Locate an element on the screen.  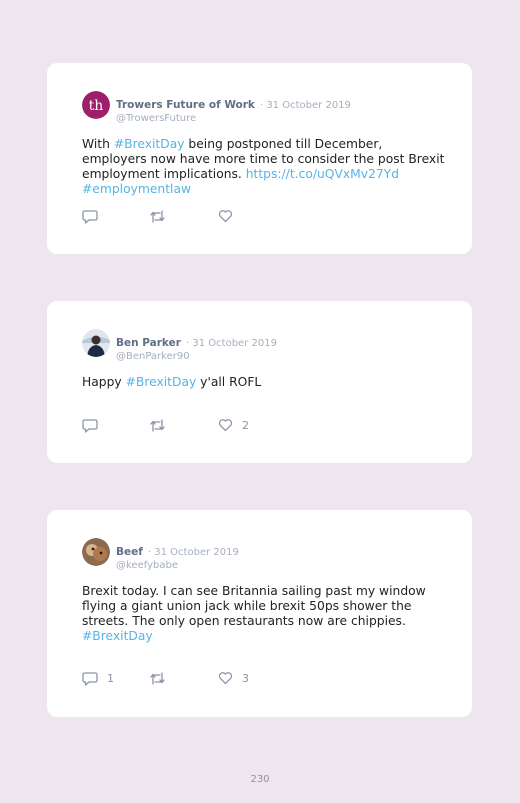
tweet-text-segment: With is located at coordinates (98, 144).